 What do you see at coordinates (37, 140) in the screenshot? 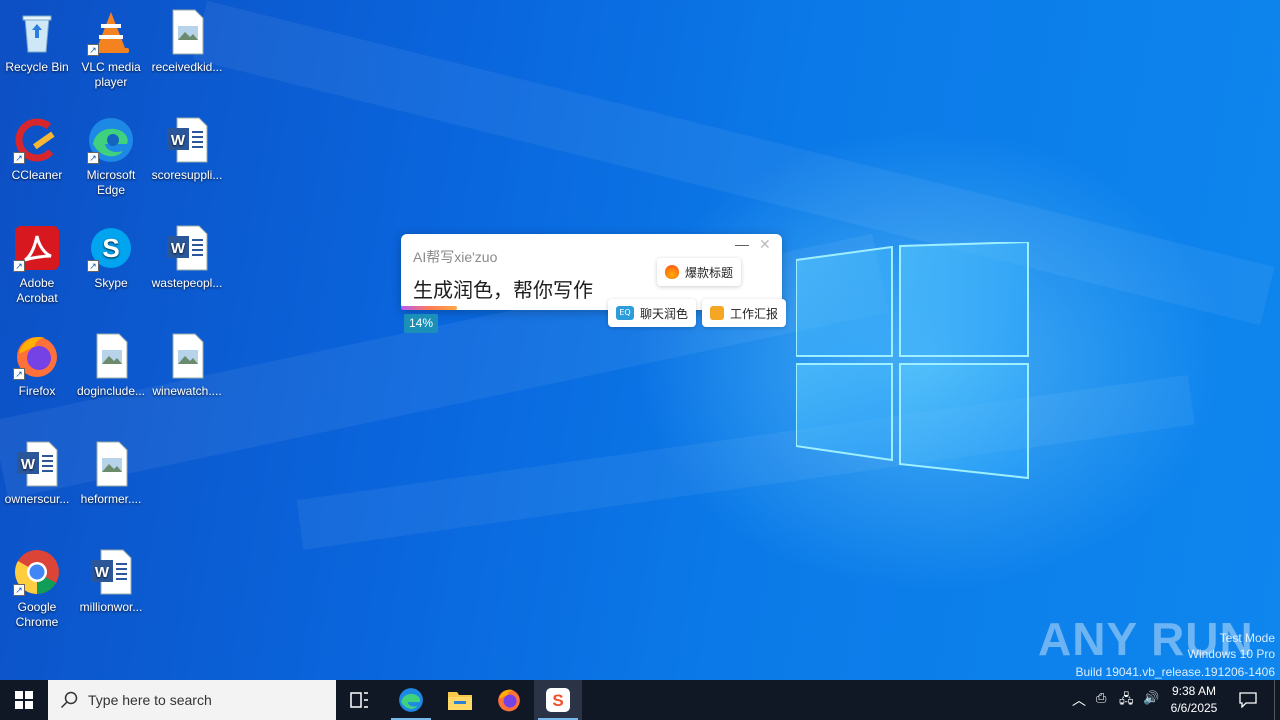
I see `ccleaner-icon: ↗` at bounding box center [37, 140].